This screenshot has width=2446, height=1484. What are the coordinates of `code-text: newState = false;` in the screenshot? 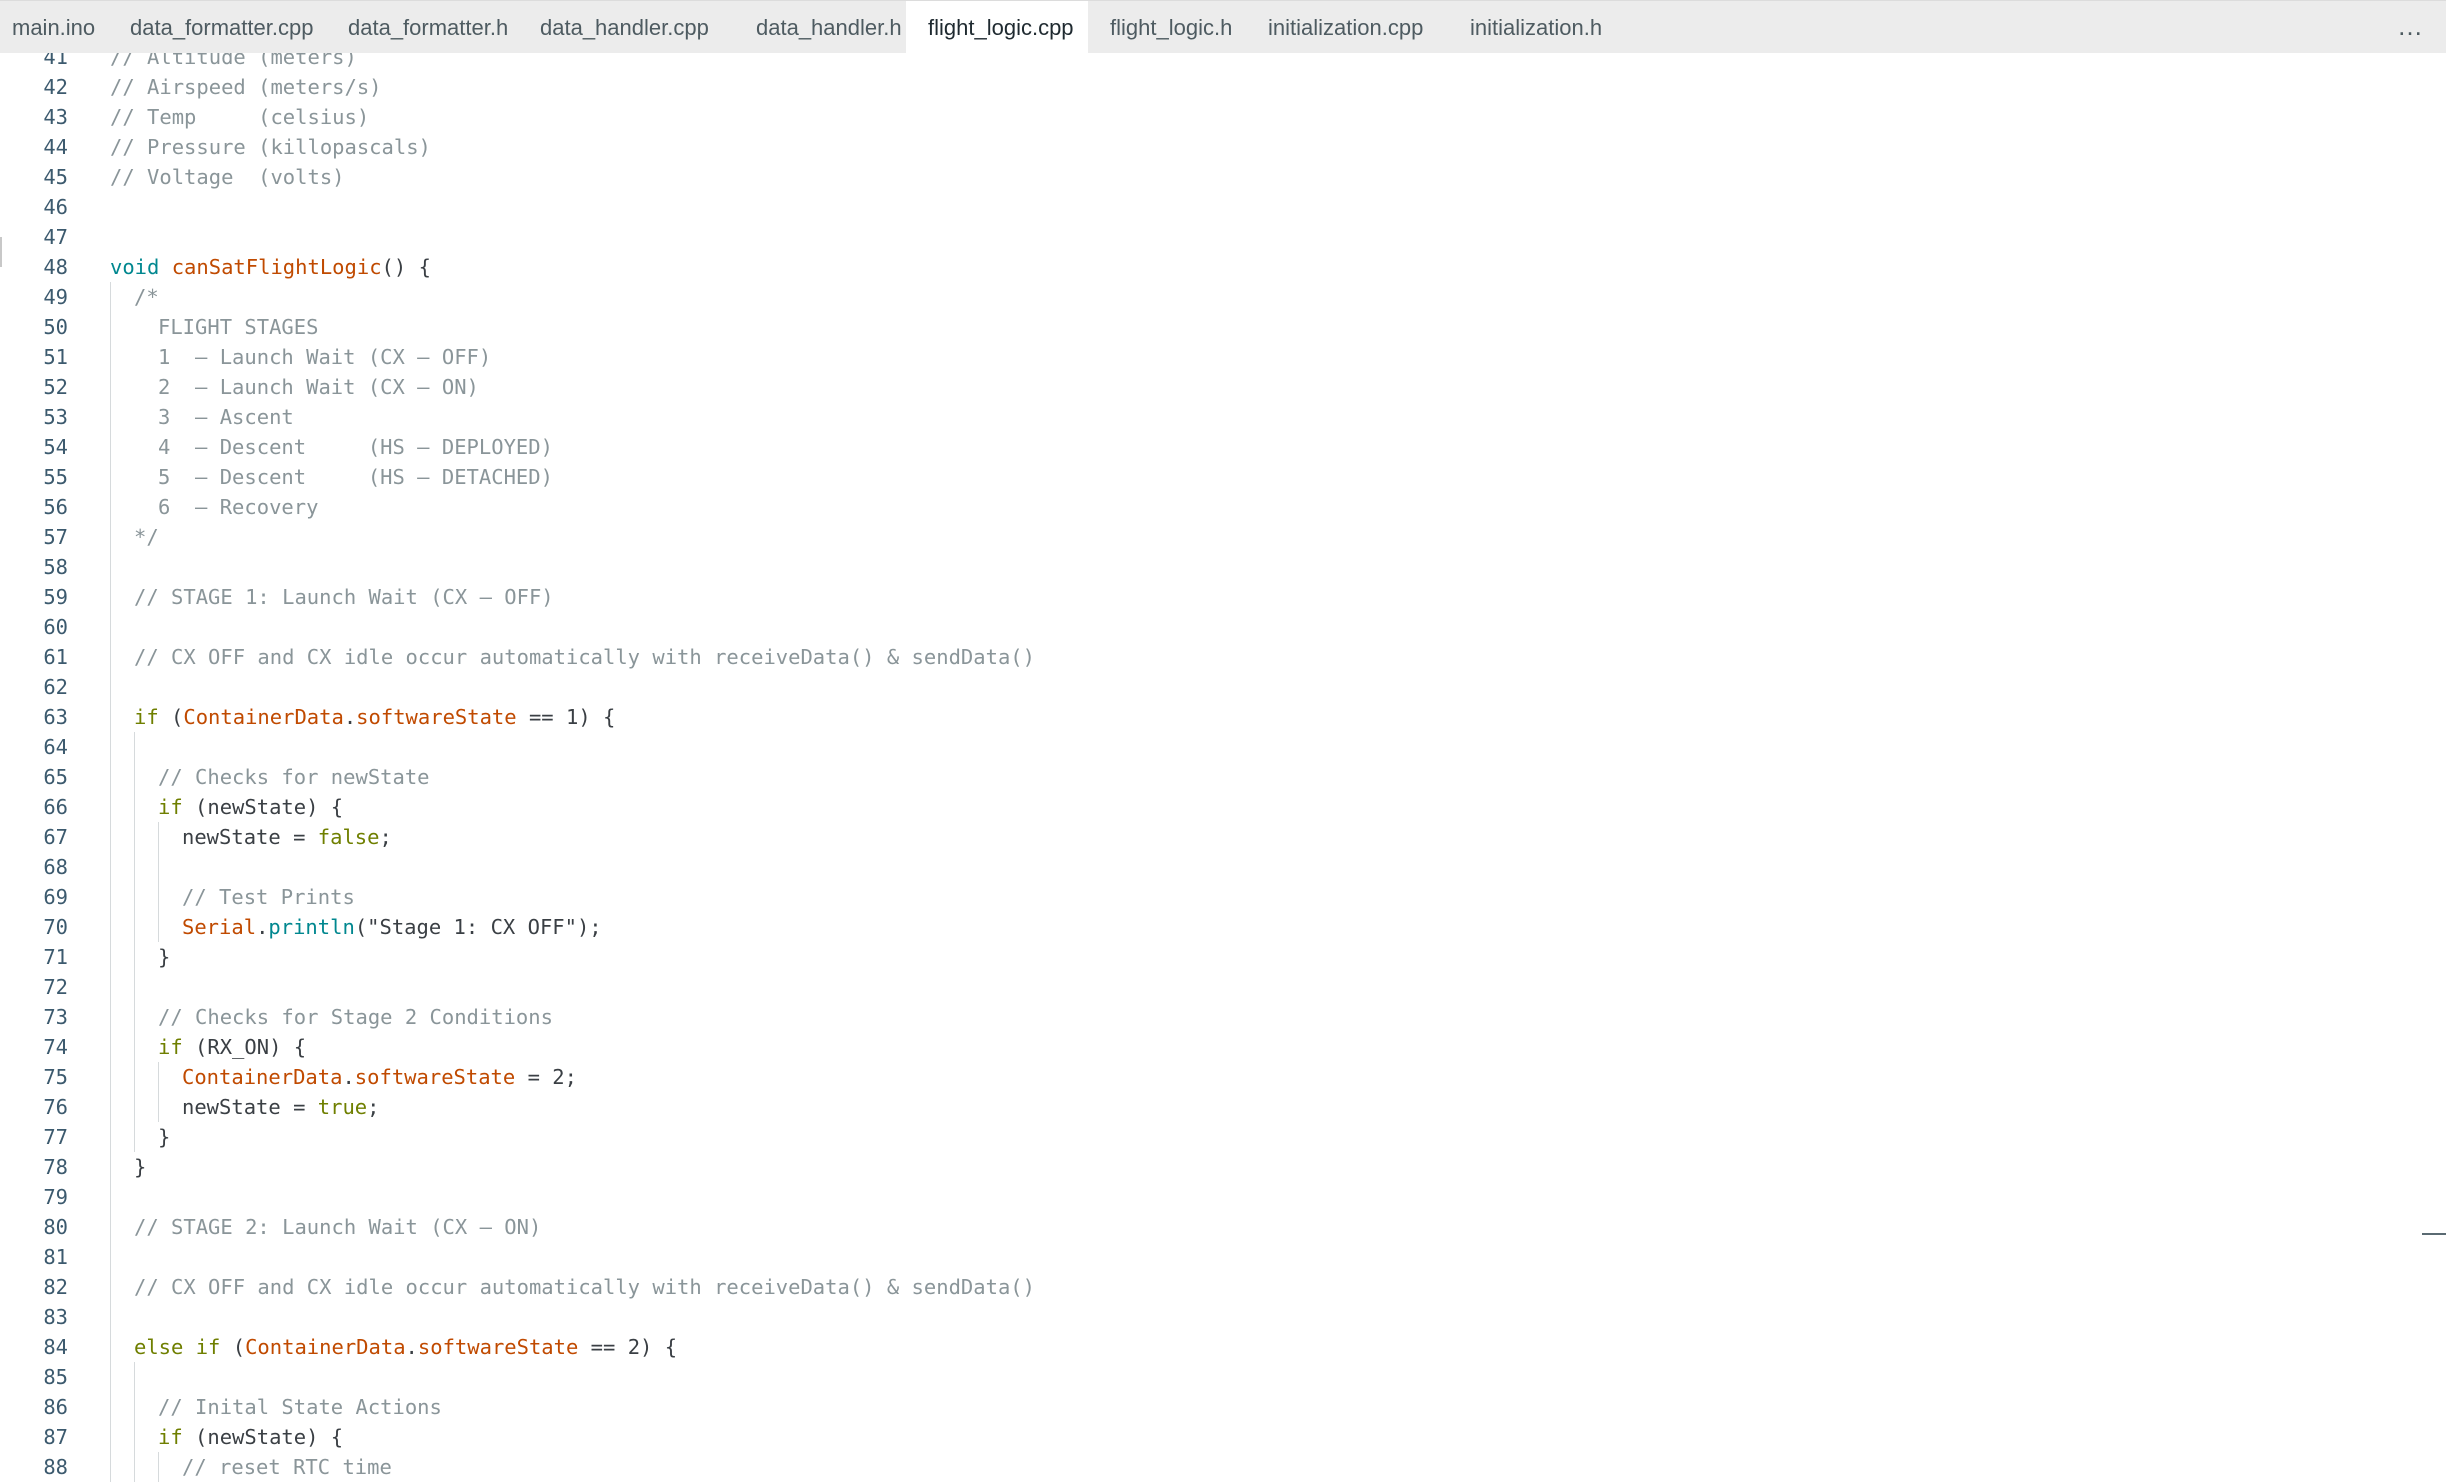 It's located at (287, 837).